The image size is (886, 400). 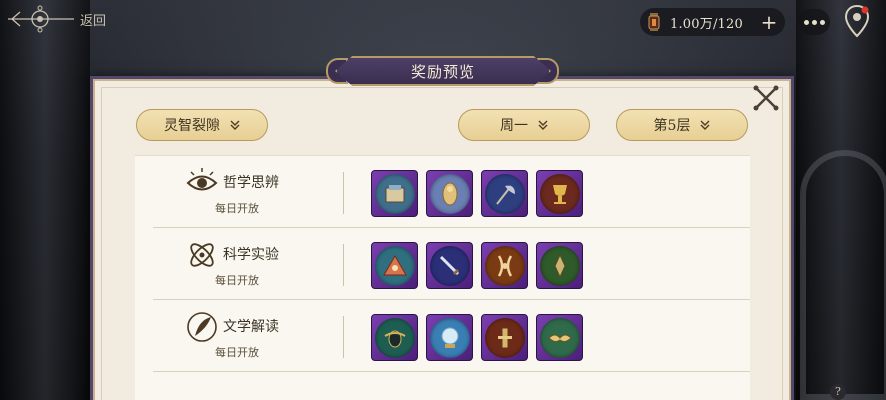 I want to click on dungeon-select: 灵智裂隙, so click(x=202, y=125).